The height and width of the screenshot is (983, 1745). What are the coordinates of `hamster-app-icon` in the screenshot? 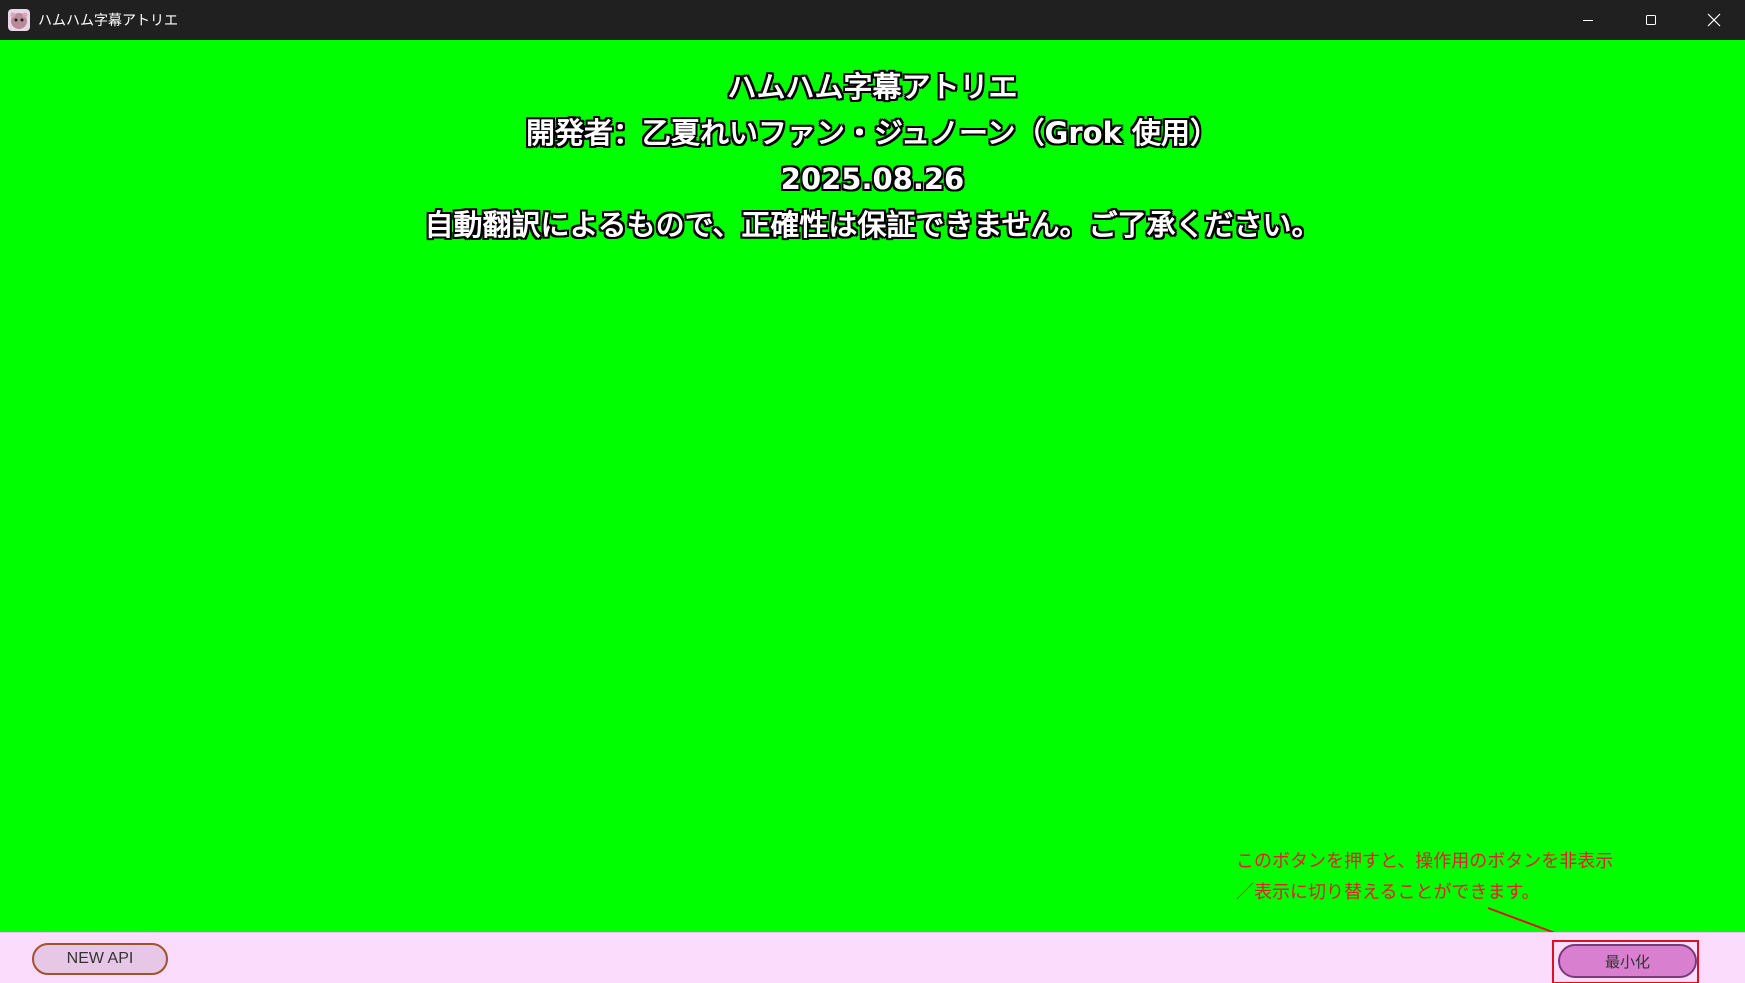 It's located at (19, 20).